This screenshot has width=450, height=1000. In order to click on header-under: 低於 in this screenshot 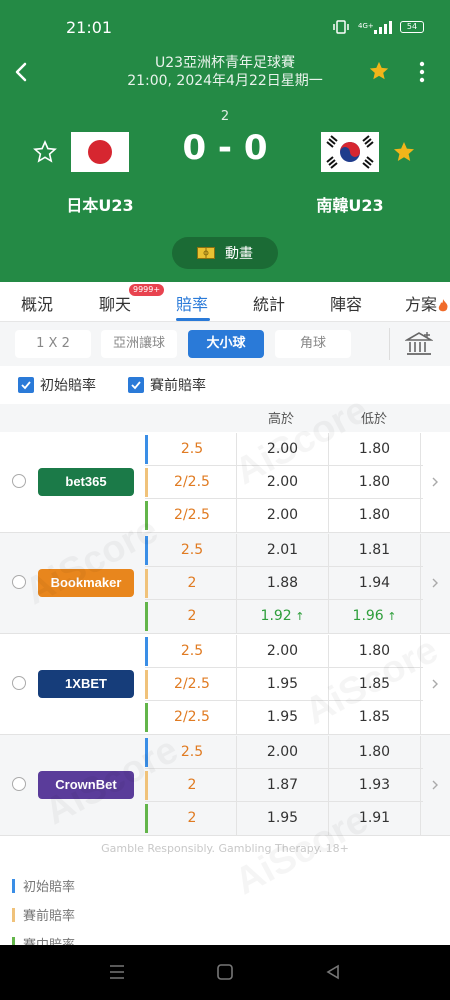, I will do `click(374, 419)`.